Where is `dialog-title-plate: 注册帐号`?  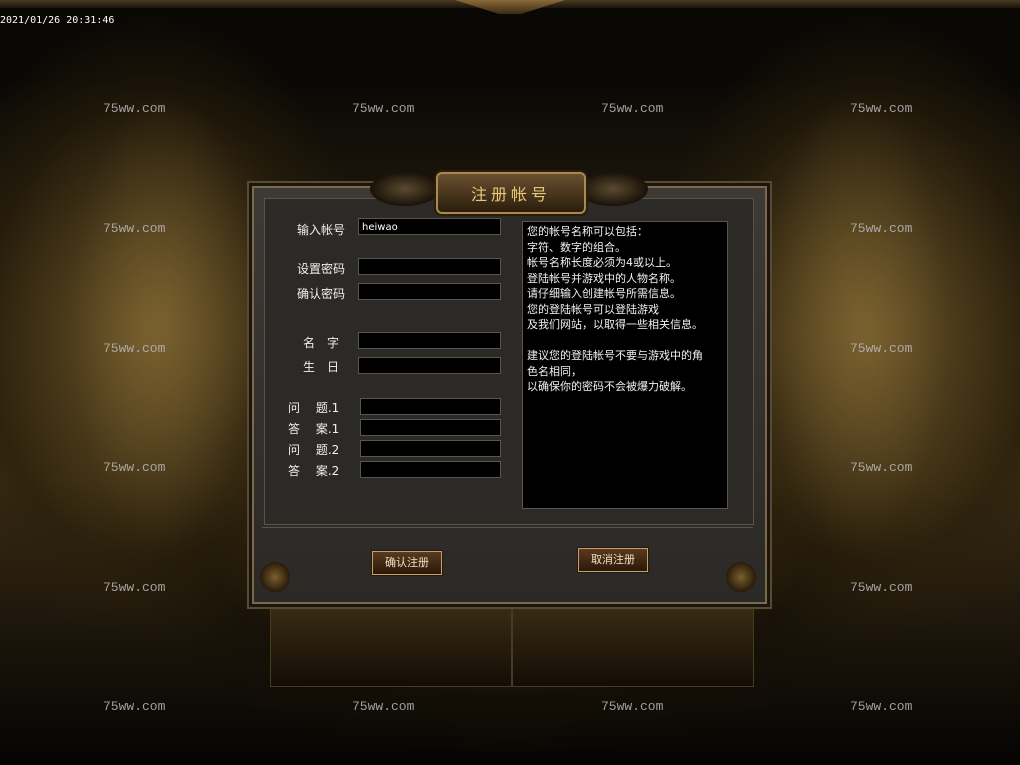
dialog-title-plate: 注册帐号 is located at coordinates (511, 193).